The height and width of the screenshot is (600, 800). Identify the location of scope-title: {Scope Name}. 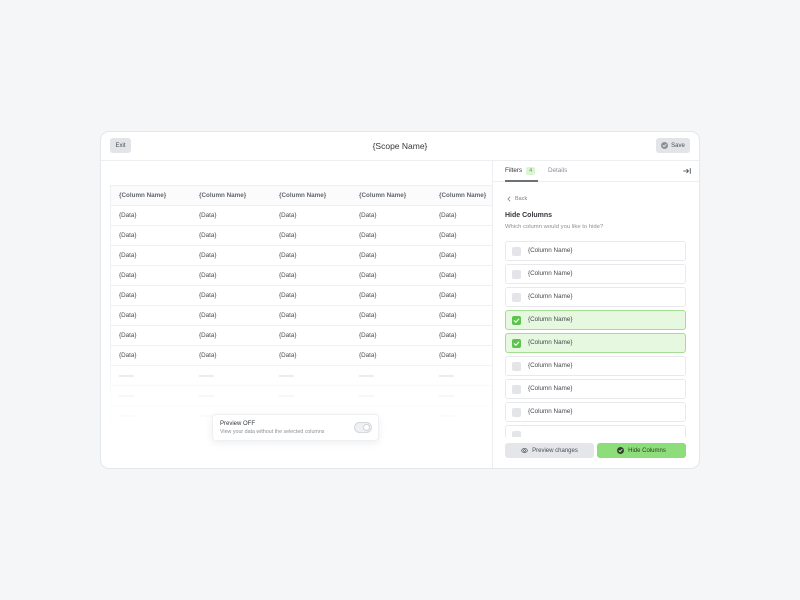
(400, 146).